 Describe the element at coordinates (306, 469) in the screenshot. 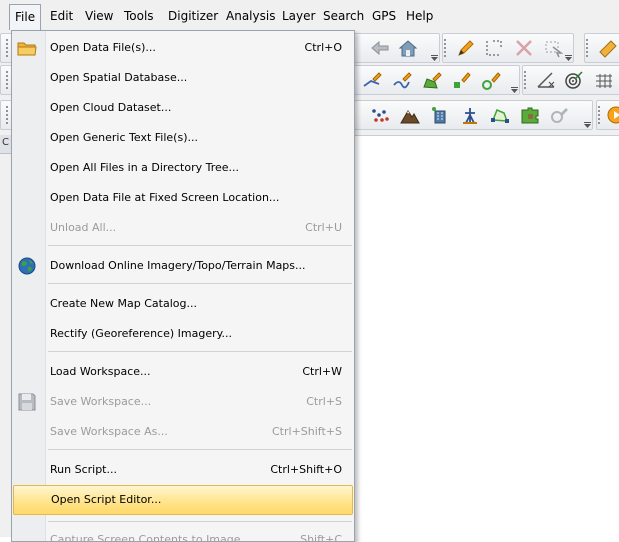

I see `menu-item-shortcut: Ctrl+Shift+O` at that location.